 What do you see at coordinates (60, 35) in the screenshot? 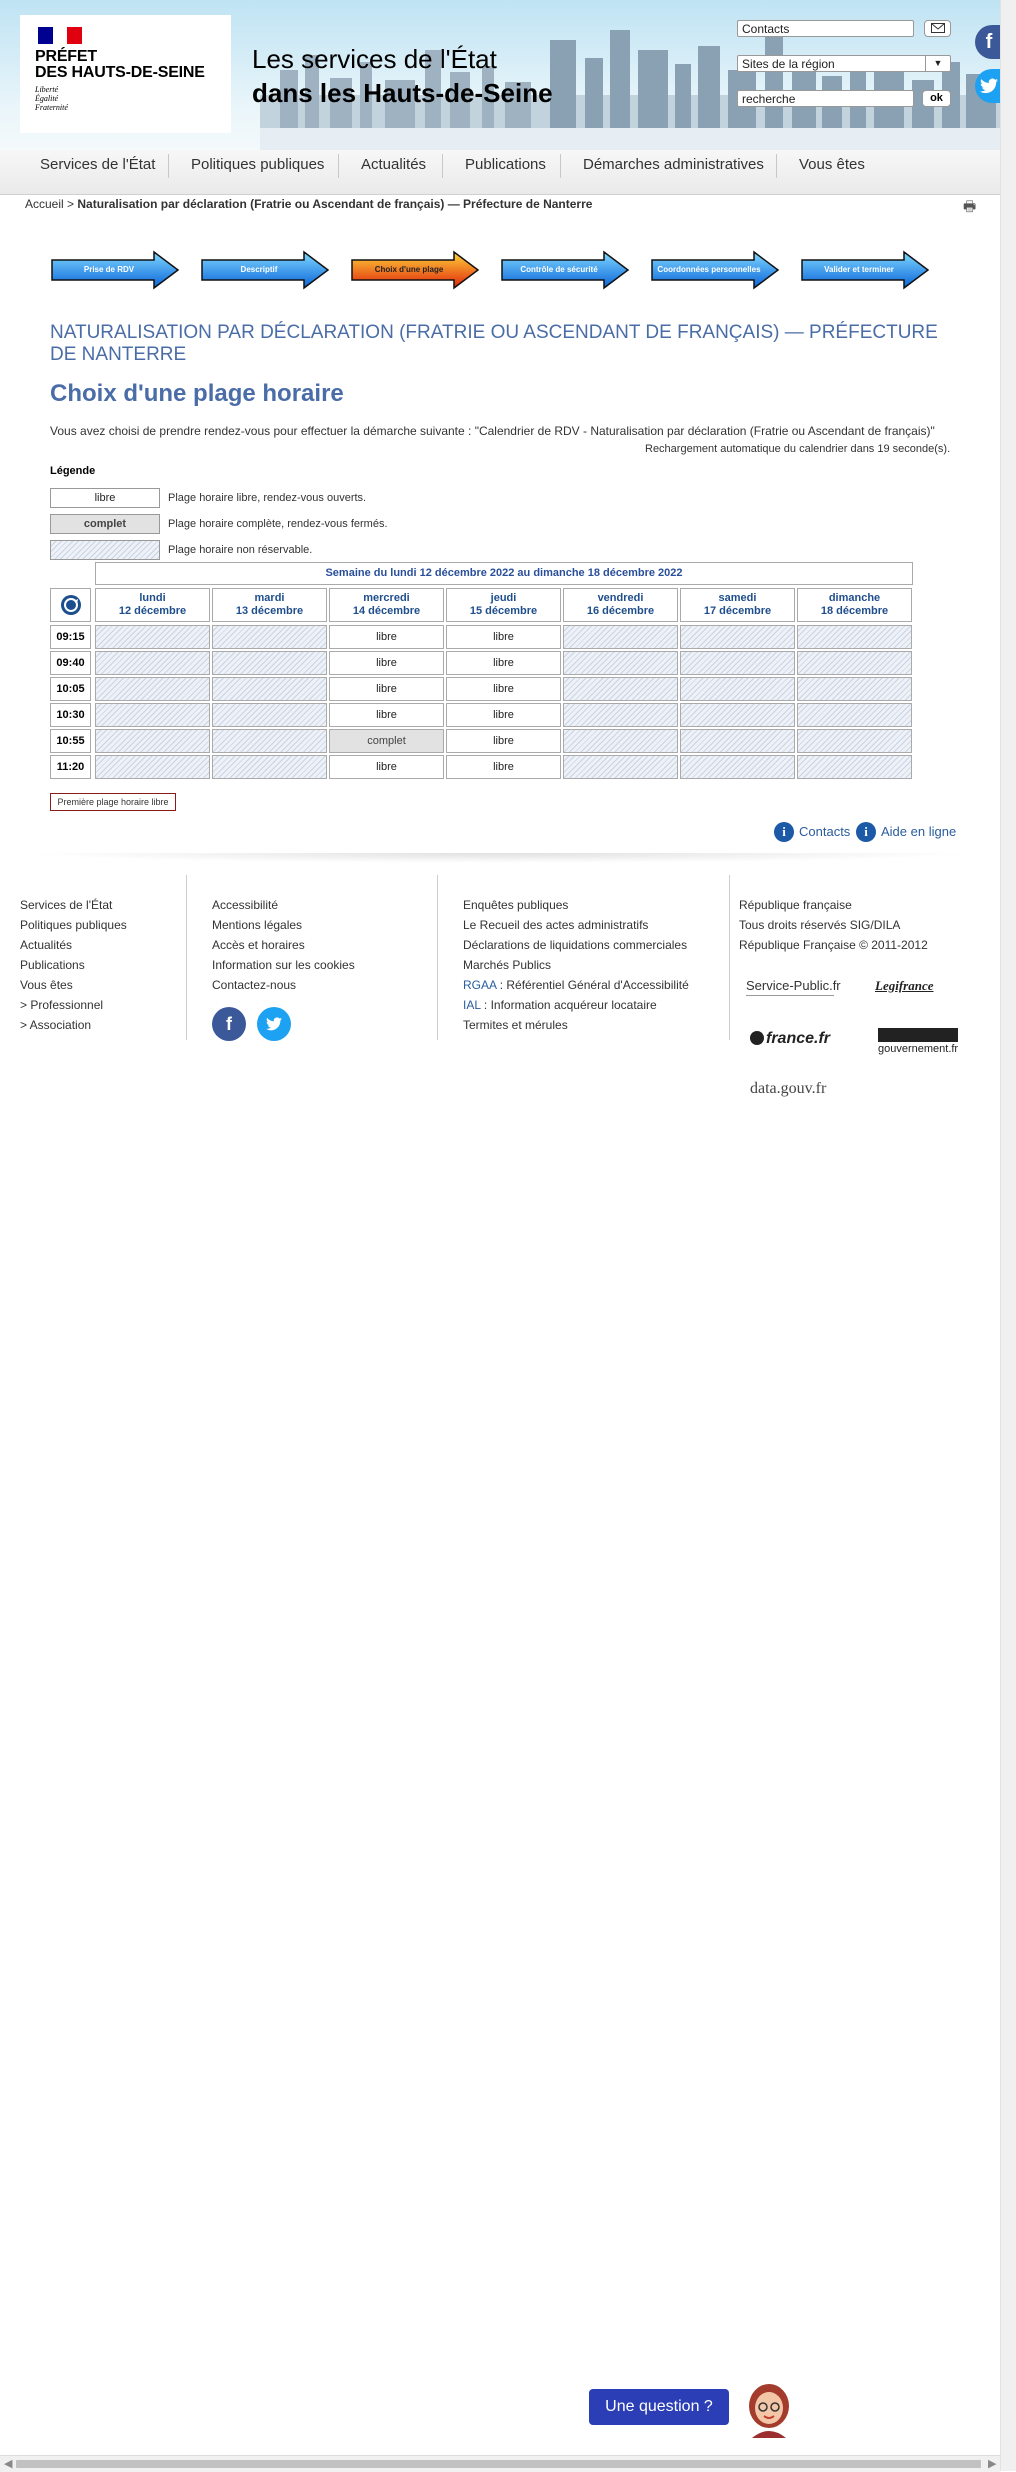
I see `marianne-flag-icon` at bounding box center [60, 35].